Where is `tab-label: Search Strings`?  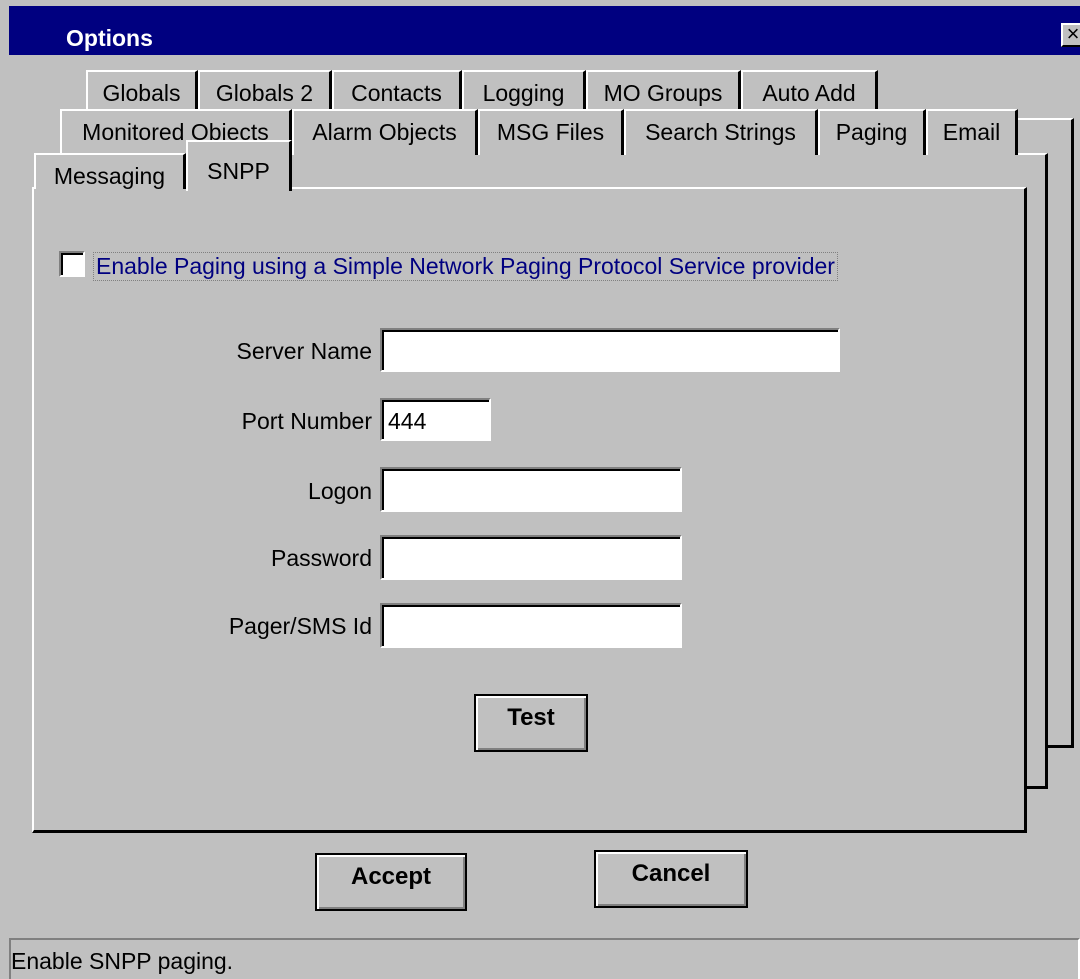 tab-label: Search Strings is located at coordinates (720, 132).